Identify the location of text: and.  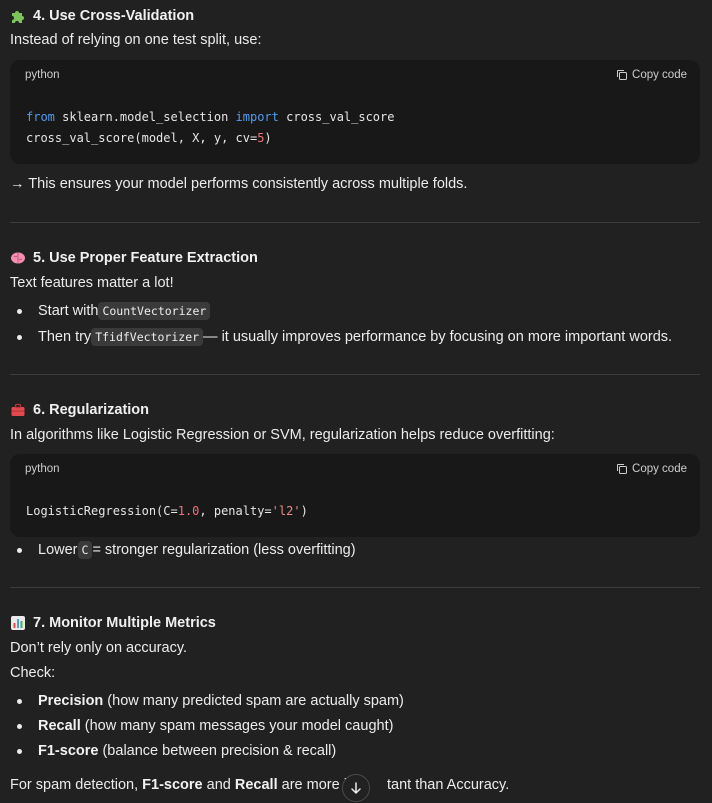
(218, 785).